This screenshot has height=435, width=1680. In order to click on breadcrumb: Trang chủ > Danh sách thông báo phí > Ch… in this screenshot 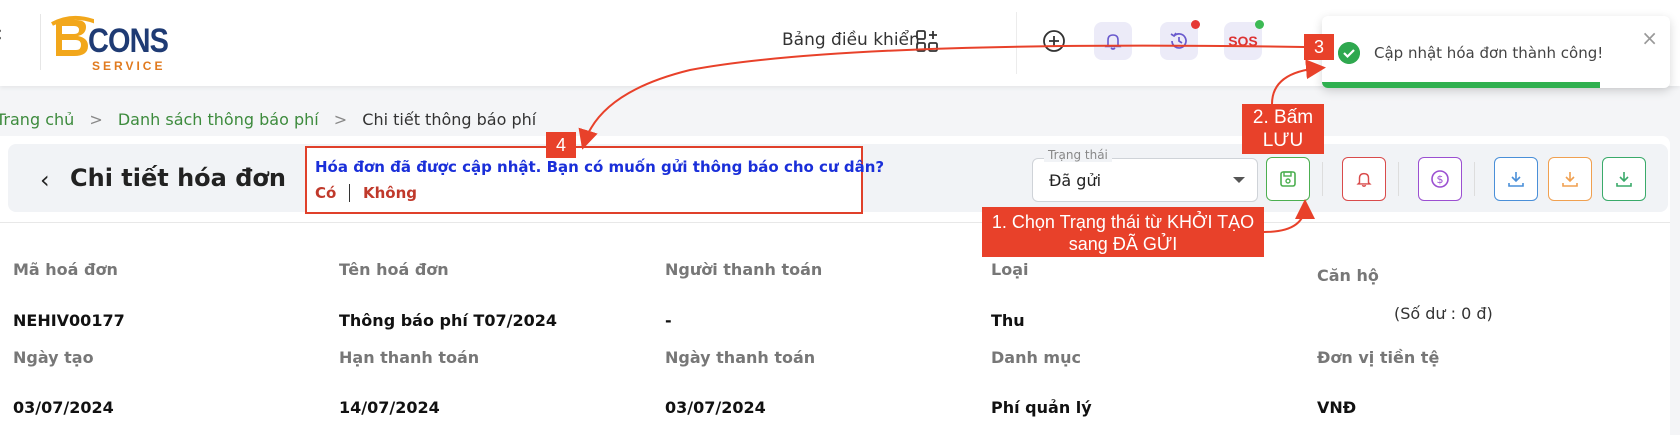, I will do `click(268, 119)`.